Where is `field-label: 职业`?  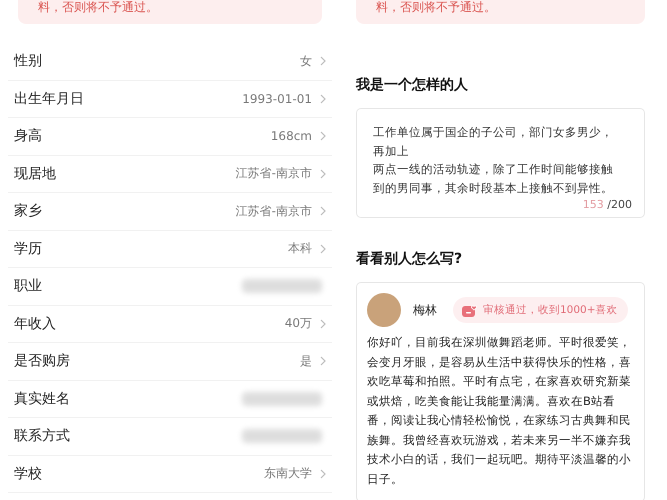 field-label: 职业 is located at coordinates (28, 286).